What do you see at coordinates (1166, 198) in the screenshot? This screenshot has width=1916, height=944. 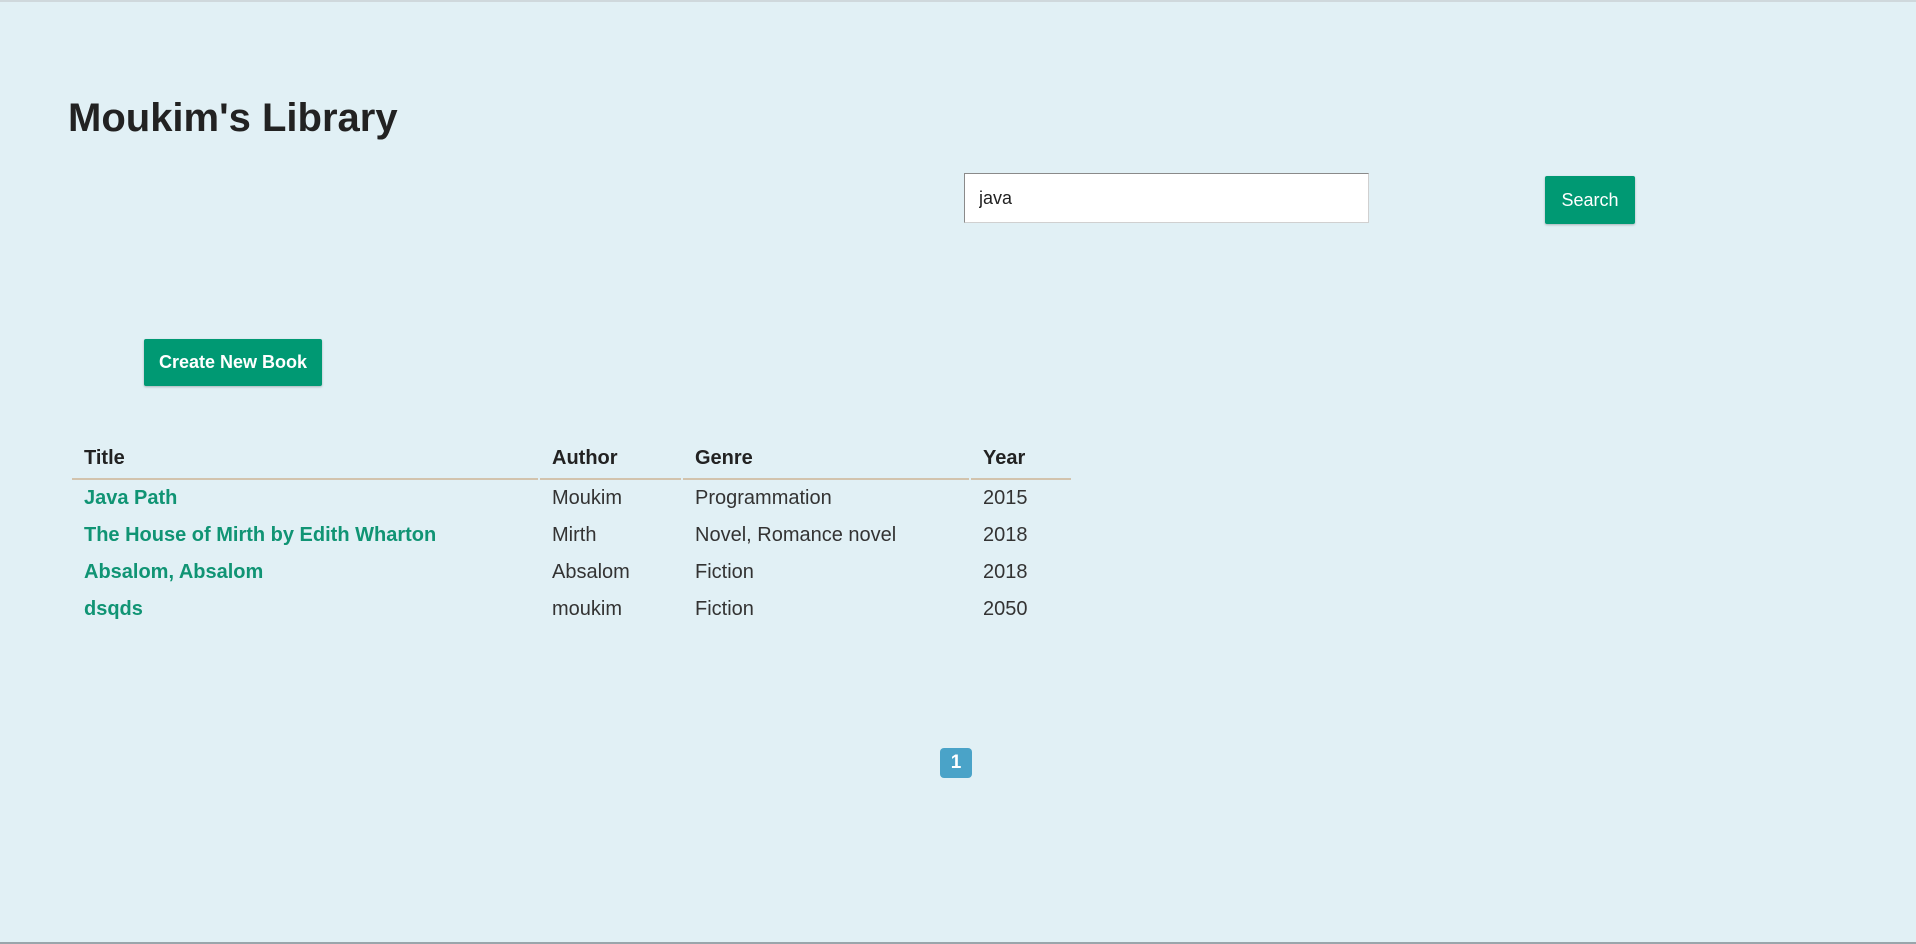 I see `search-input` at bounding box center [1166, 198].